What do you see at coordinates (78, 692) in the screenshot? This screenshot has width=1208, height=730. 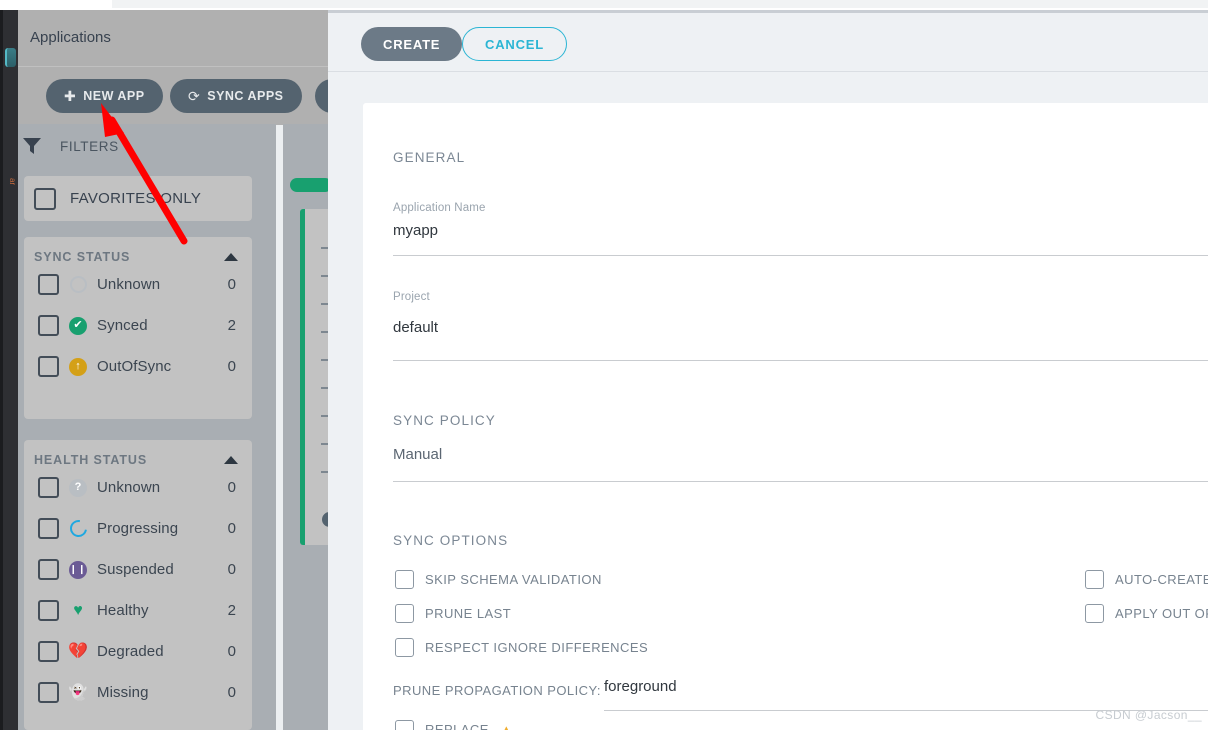 I see `ghost-icon: 👻` at bounding box center [78, 692].